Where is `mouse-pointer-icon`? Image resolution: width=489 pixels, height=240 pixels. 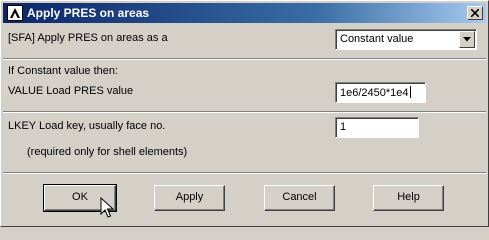 mouse-pointer-icon is located at coordinates (107, 207).